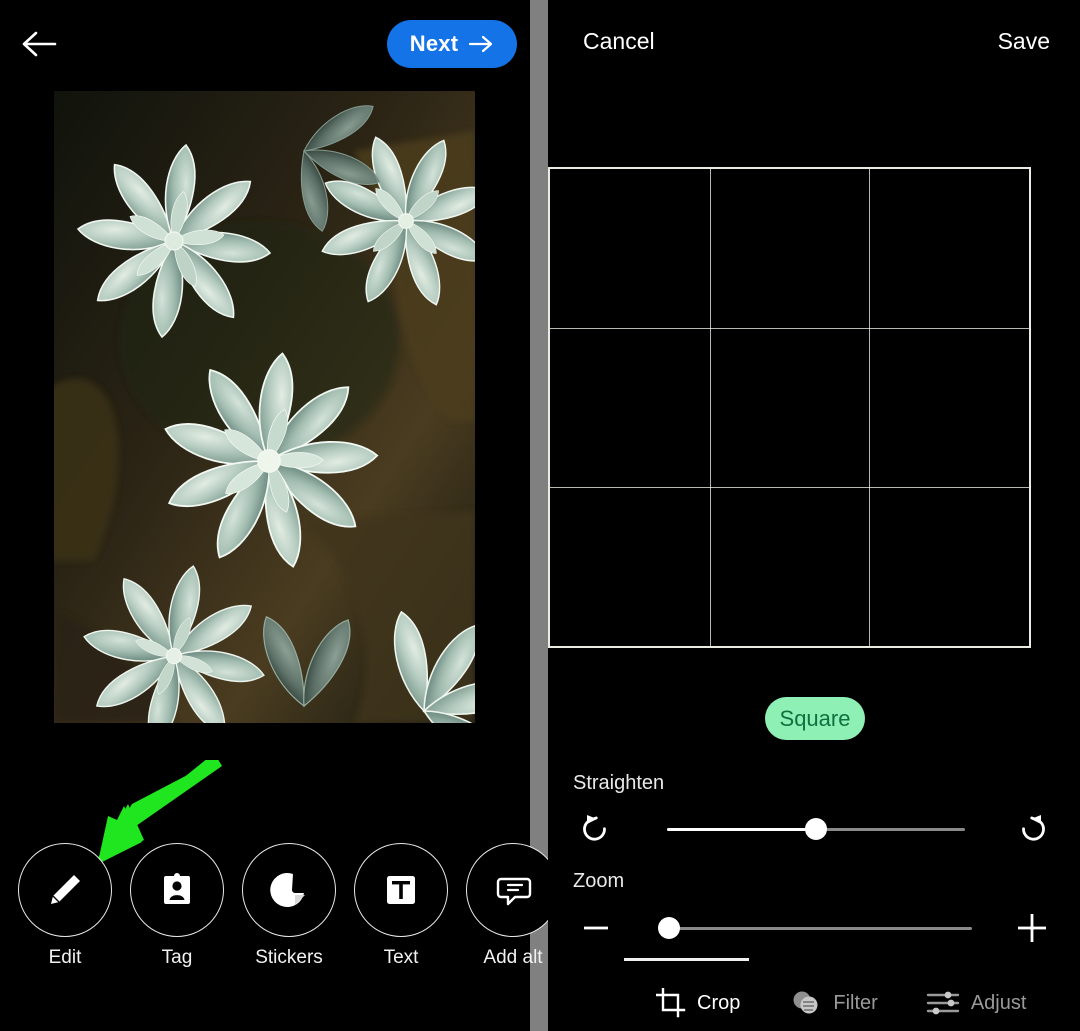 The image size is (1080, 1031). Describe the element at coordinates (741, 829) in the screenshot. I see `straighten-slider-fill` at that location.